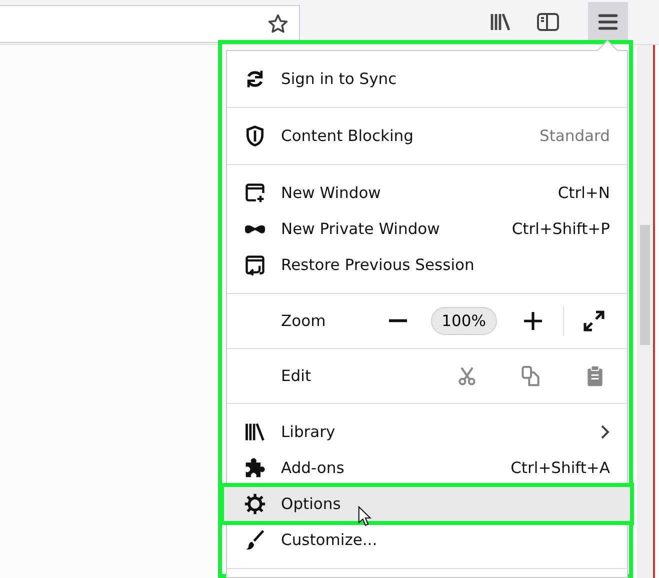 The height and width of the screenshot is (578, 659). Describe the element at coordinates (427, 79) in the screenshot. I see `menu-item: Sign in to Sync` at that location.